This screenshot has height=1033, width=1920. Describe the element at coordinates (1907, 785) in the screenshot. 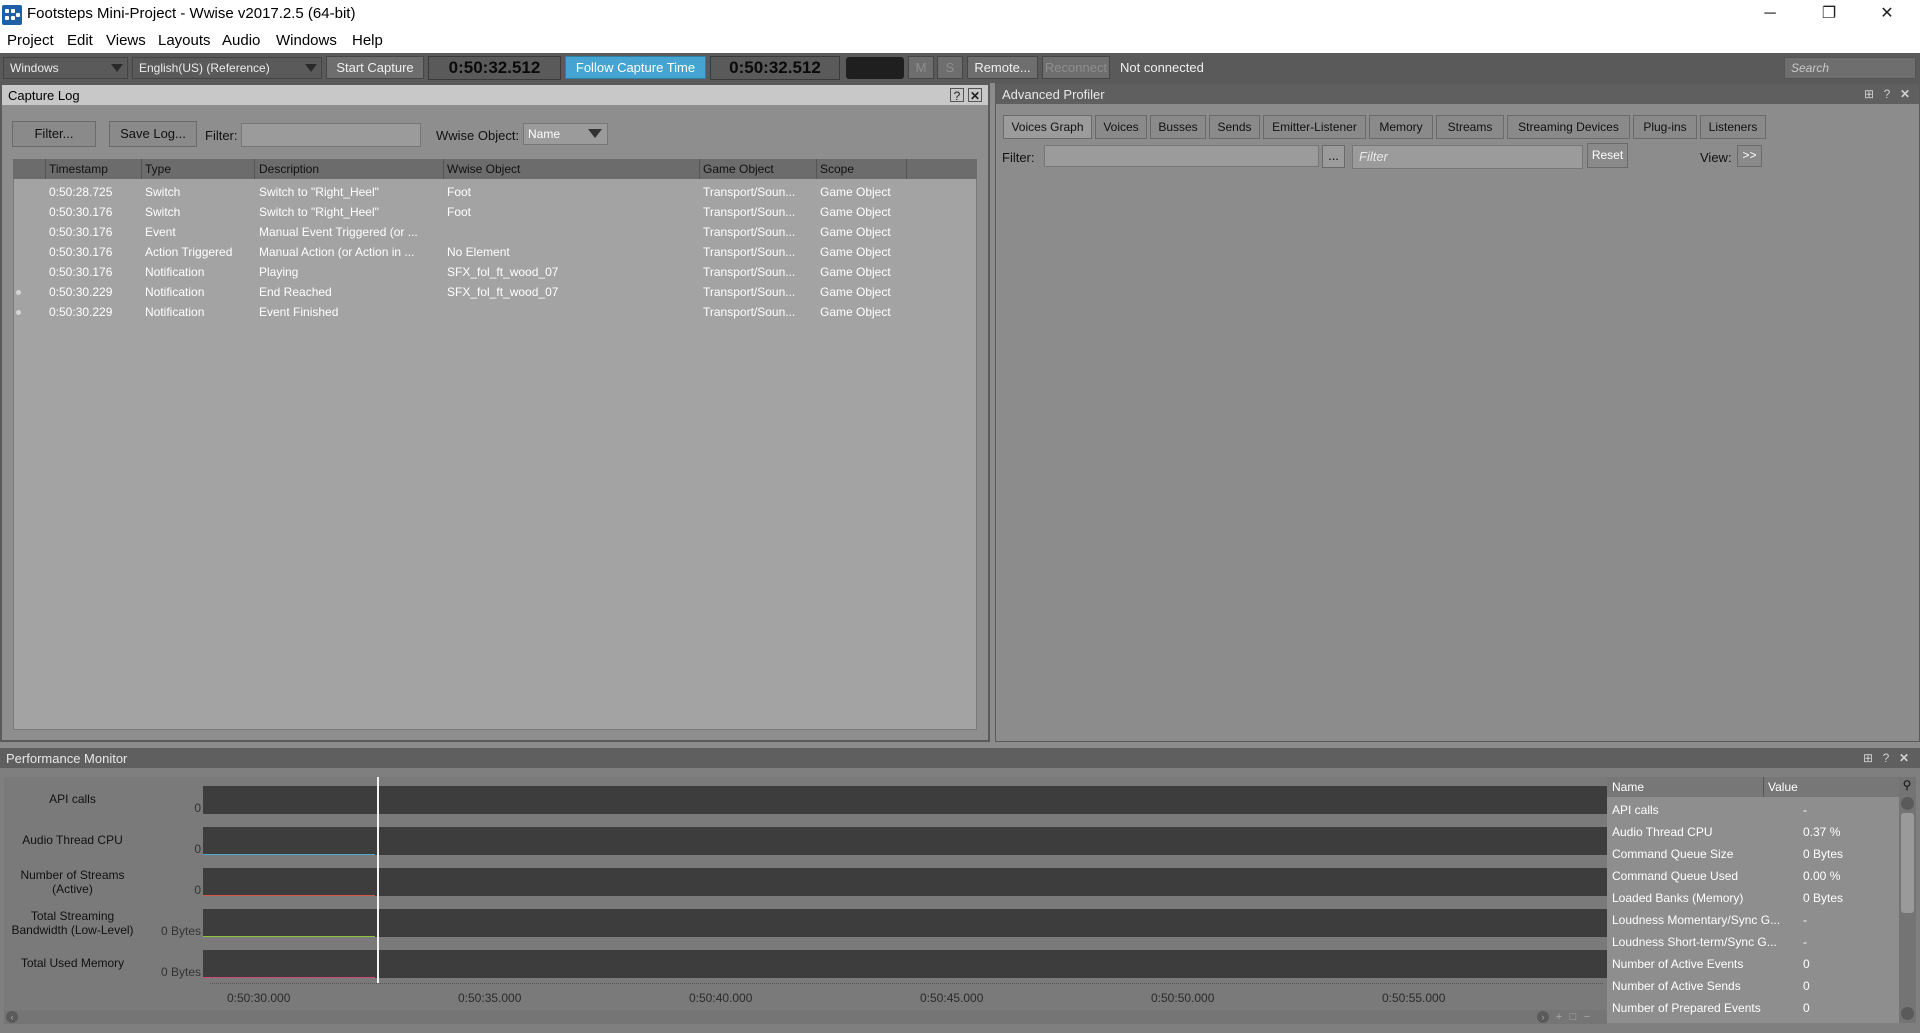

I see `search-icon: ⚲` at that location.